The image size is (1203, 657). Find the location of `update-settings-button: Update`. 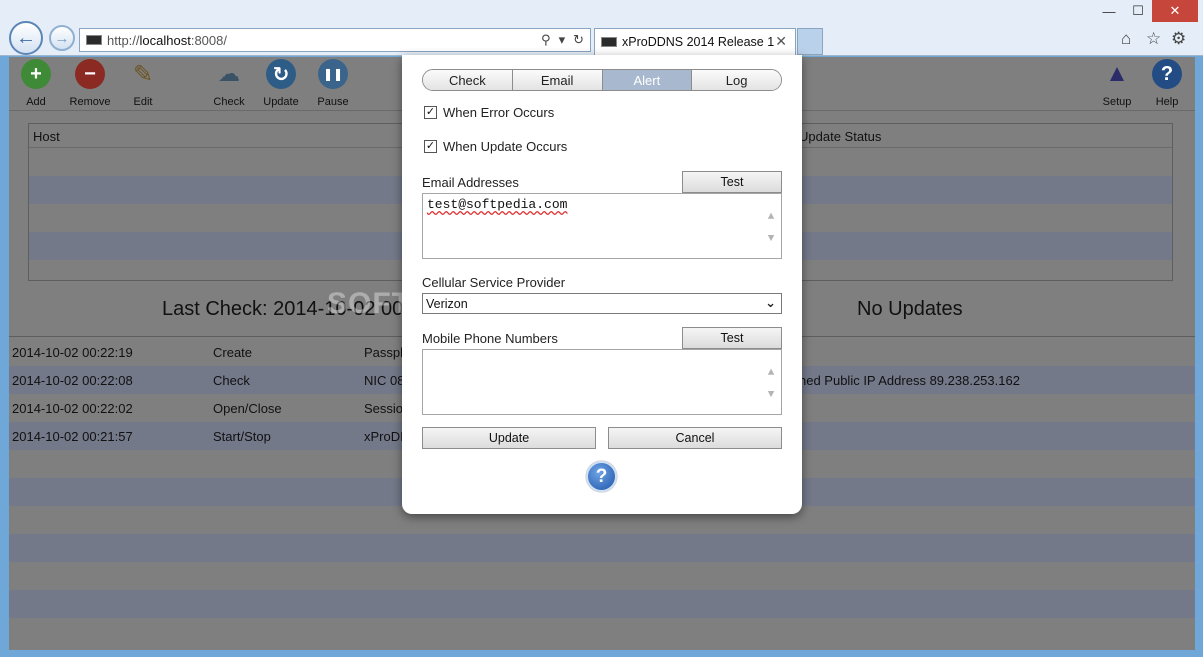

update-settings-button: Update is located at coordinates (509, 438).